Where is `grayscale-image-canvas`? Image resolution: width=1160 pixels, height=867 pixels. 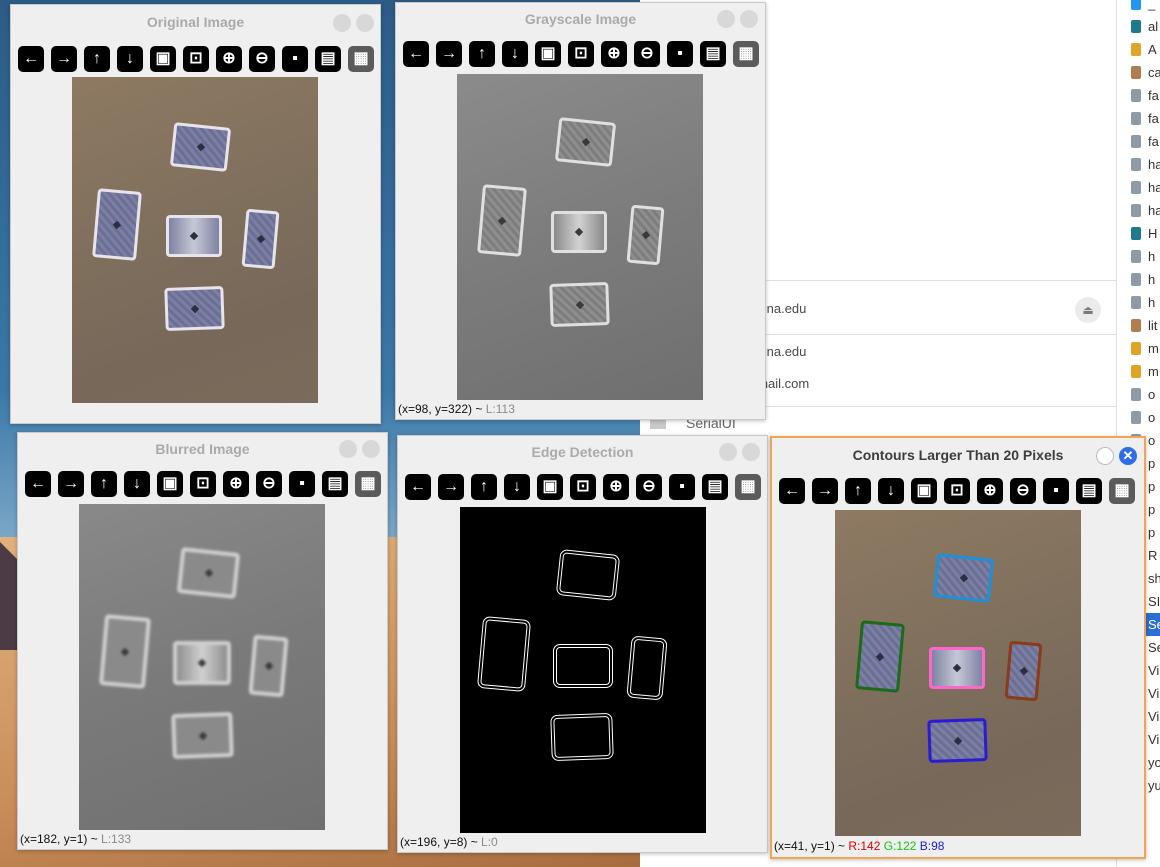 grayscale-image-canvas is located at coordinates (580, 237).